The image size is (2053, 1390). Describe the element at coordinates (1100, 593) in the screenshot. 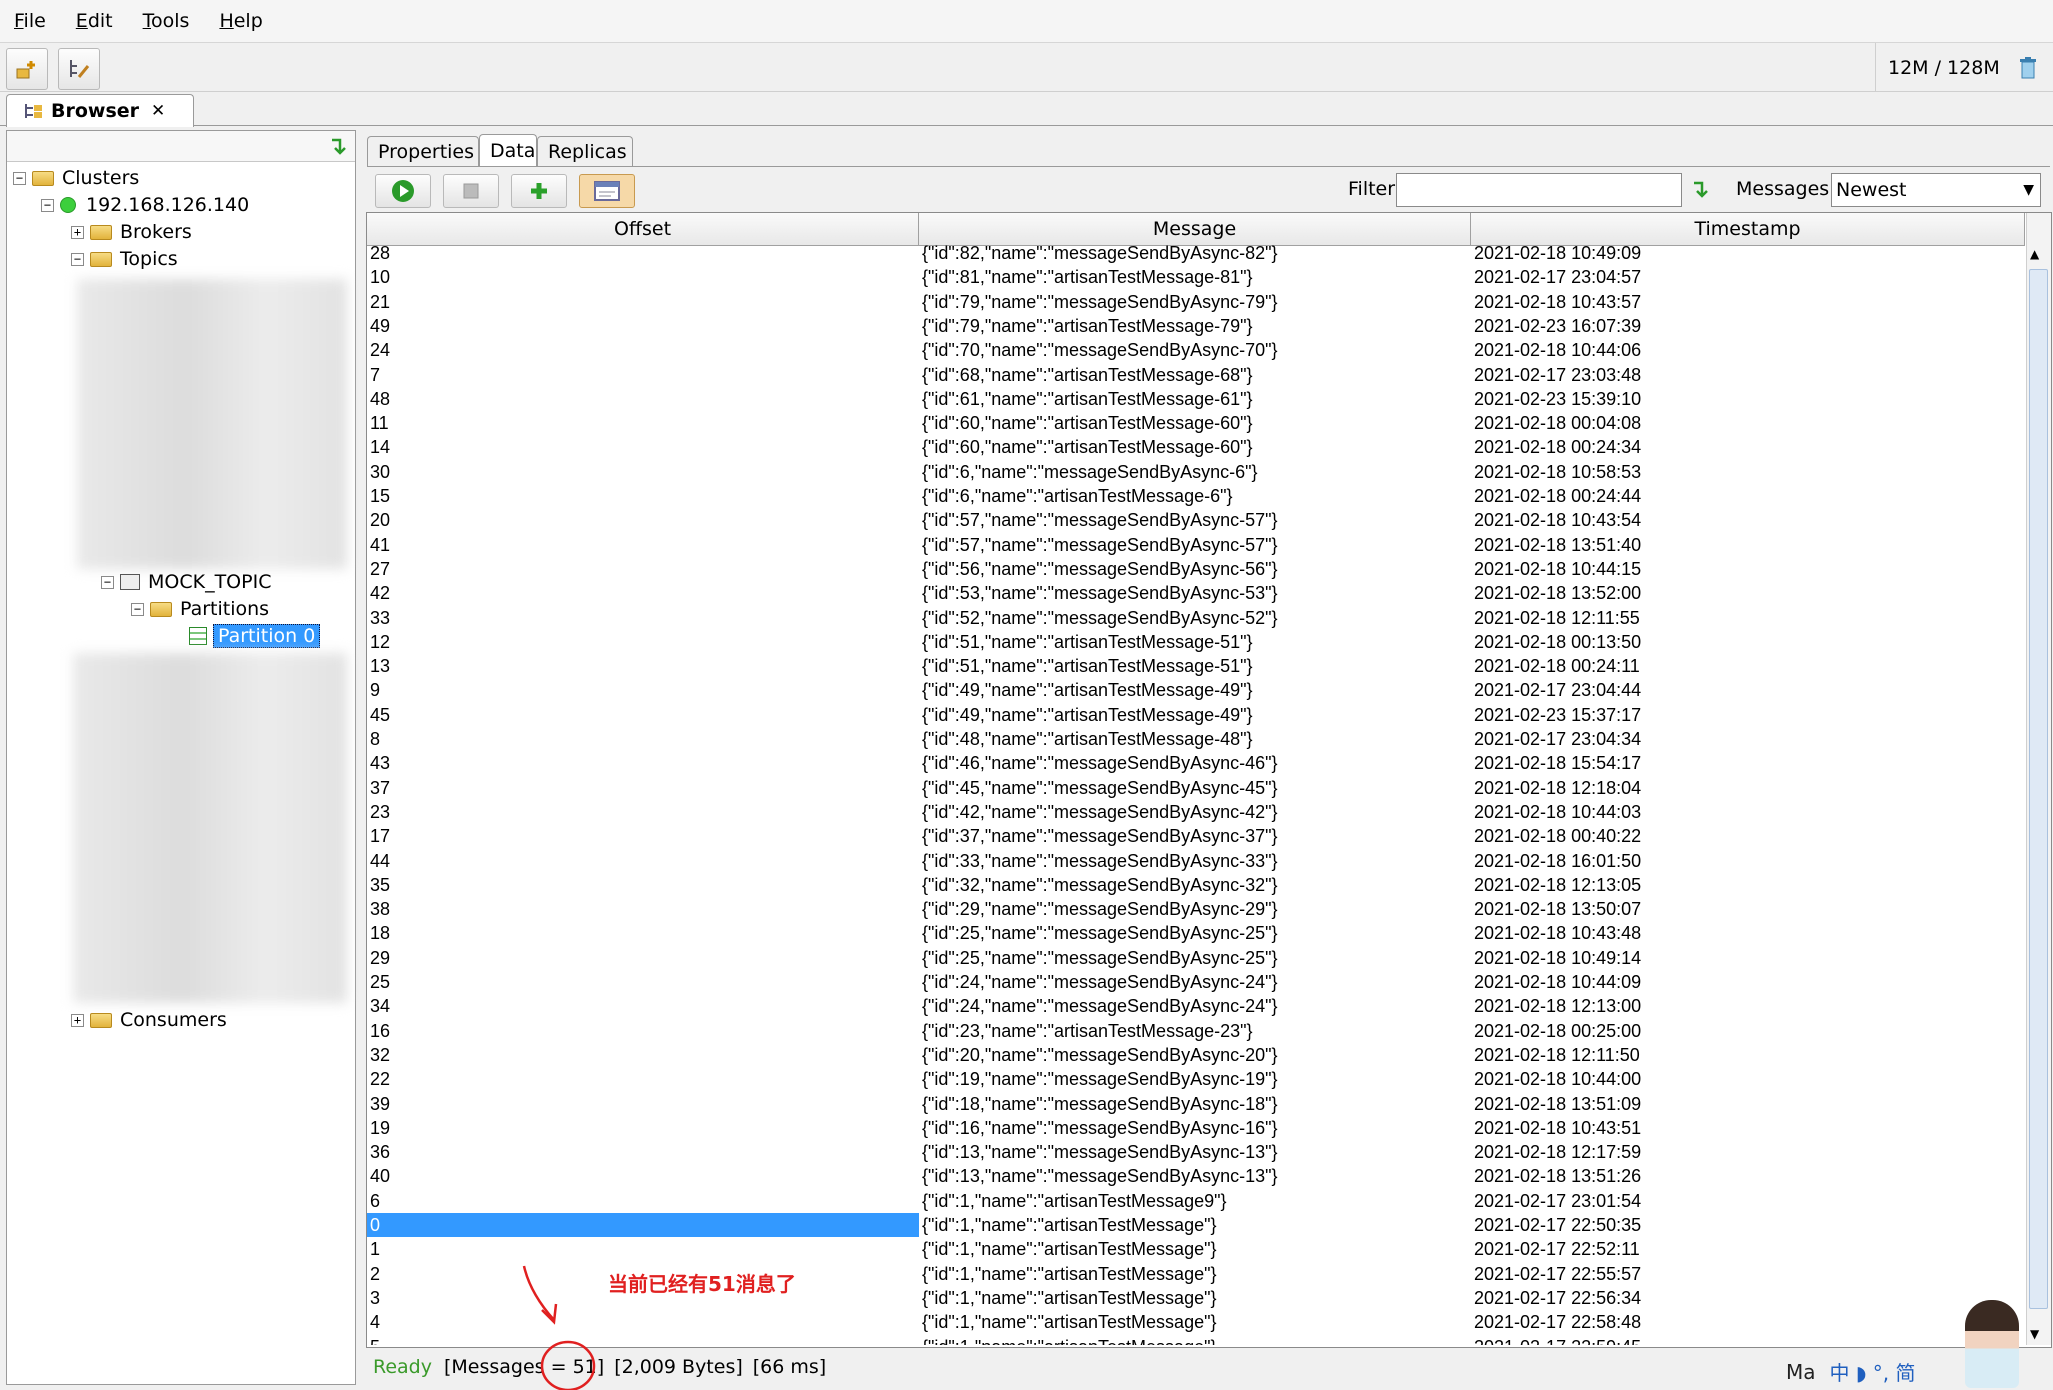

I see `cell-message: {"id":53,"name":"messageSendByAsync-53"}` at that location.